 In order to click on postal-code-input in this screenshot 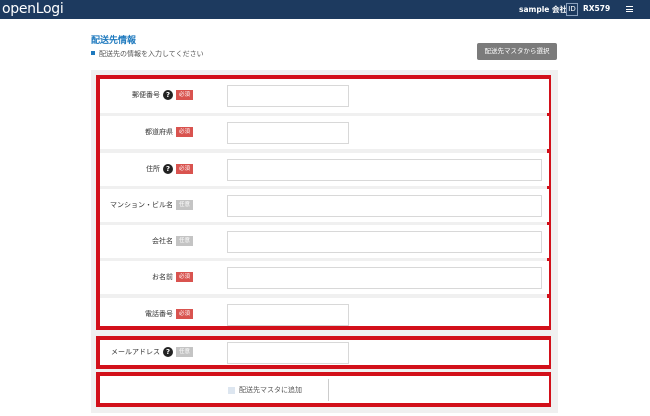, I will do `click(288, 96)`.